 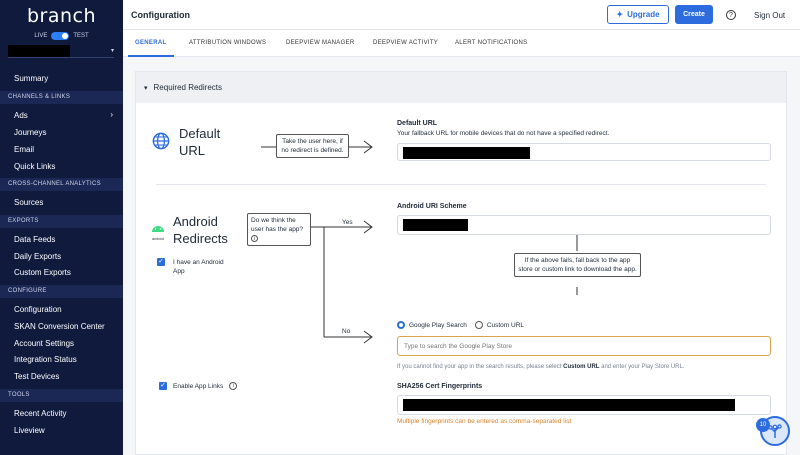 I want to click on sha256-value-redacted, so click(x=569, y=405).